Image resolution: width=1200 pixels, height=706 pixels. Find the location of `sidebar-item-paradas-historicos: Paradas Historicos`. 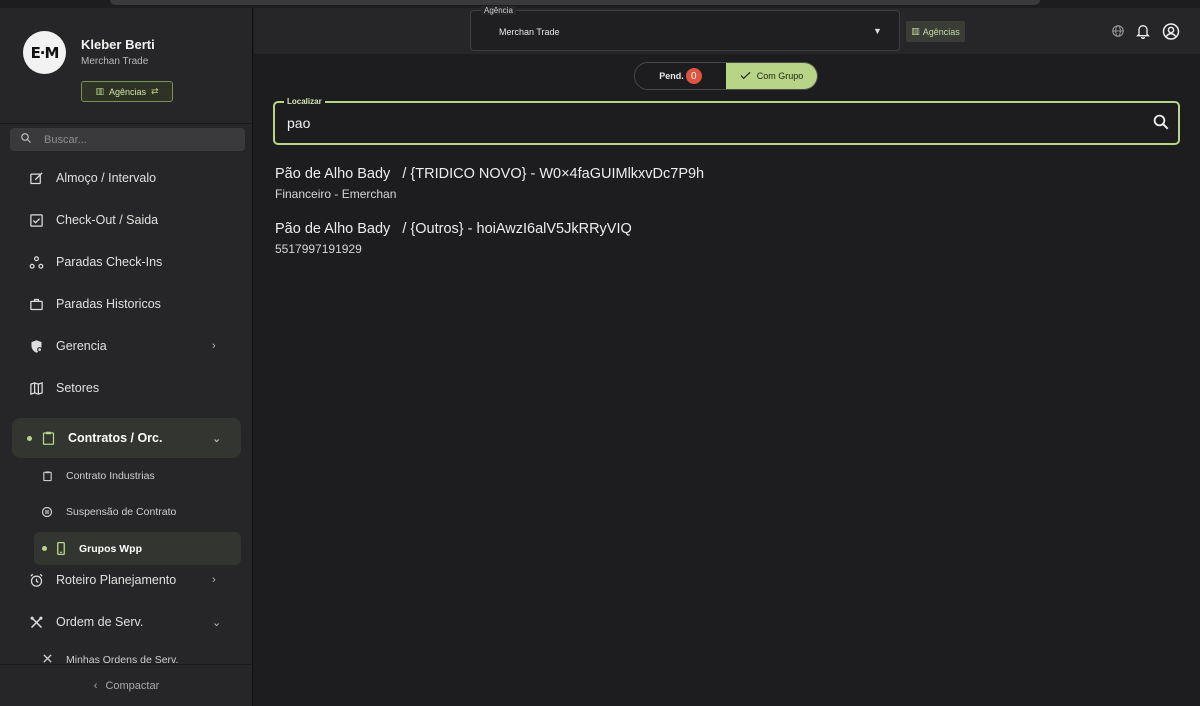

sidebar-item-paradas-historicos: Paradas Historicos is located at coordinates (126, 304).